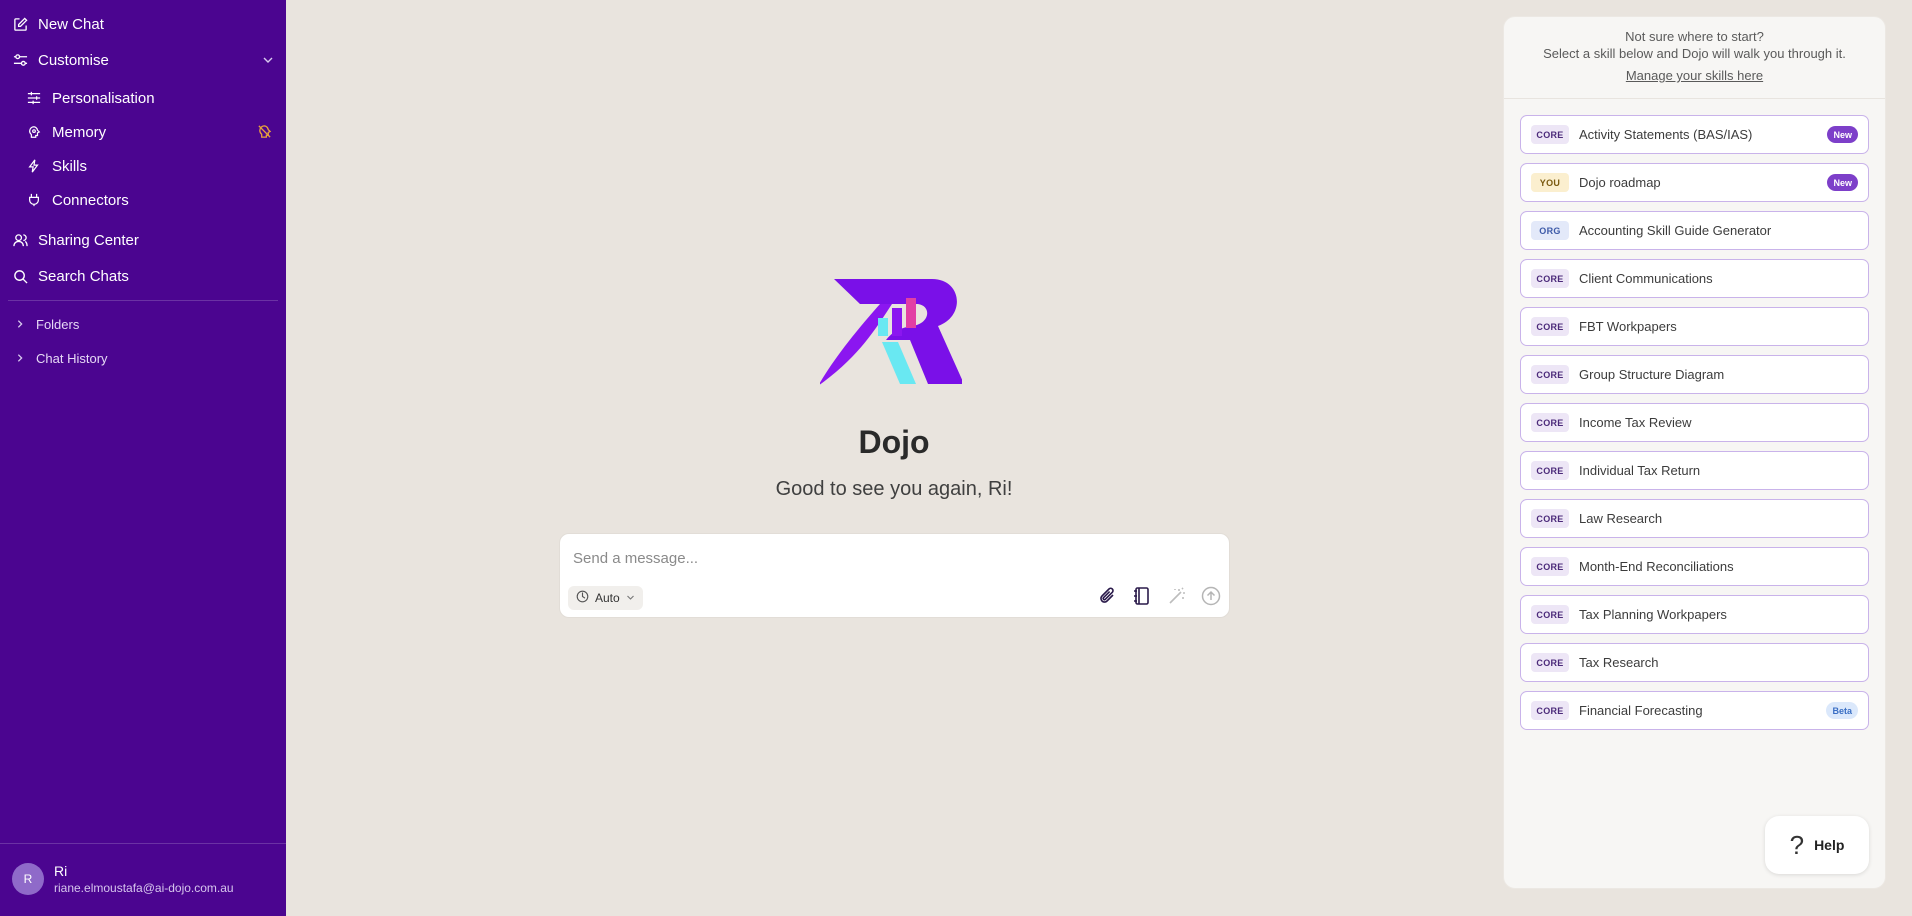 The width and height of the screenshot is (1912, 916). What do you see at coordinates (34, 132) in the screenshot?
I see `brain-icon` at bounding box center [34, 132].